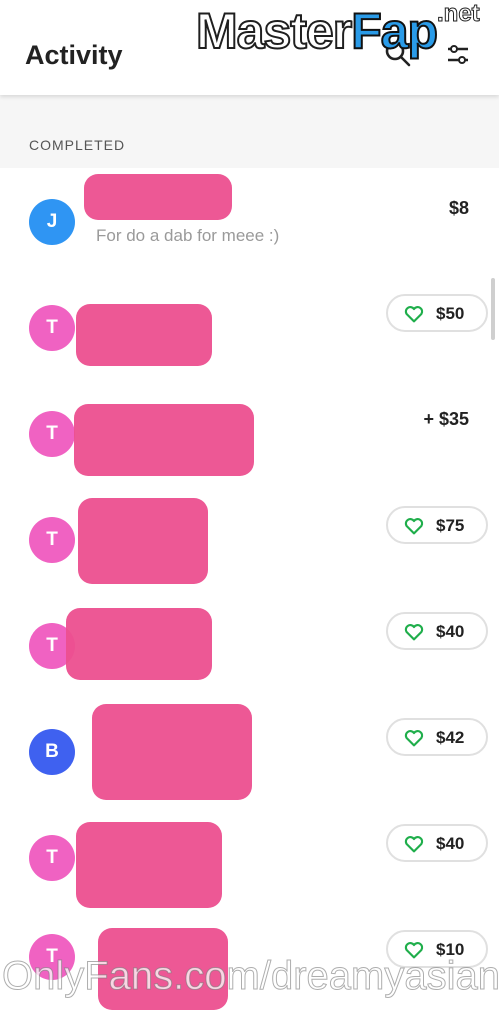  Describe the element at coordinates (274, 31) in the screenshot. I see `watermark-text: Master` at that location.